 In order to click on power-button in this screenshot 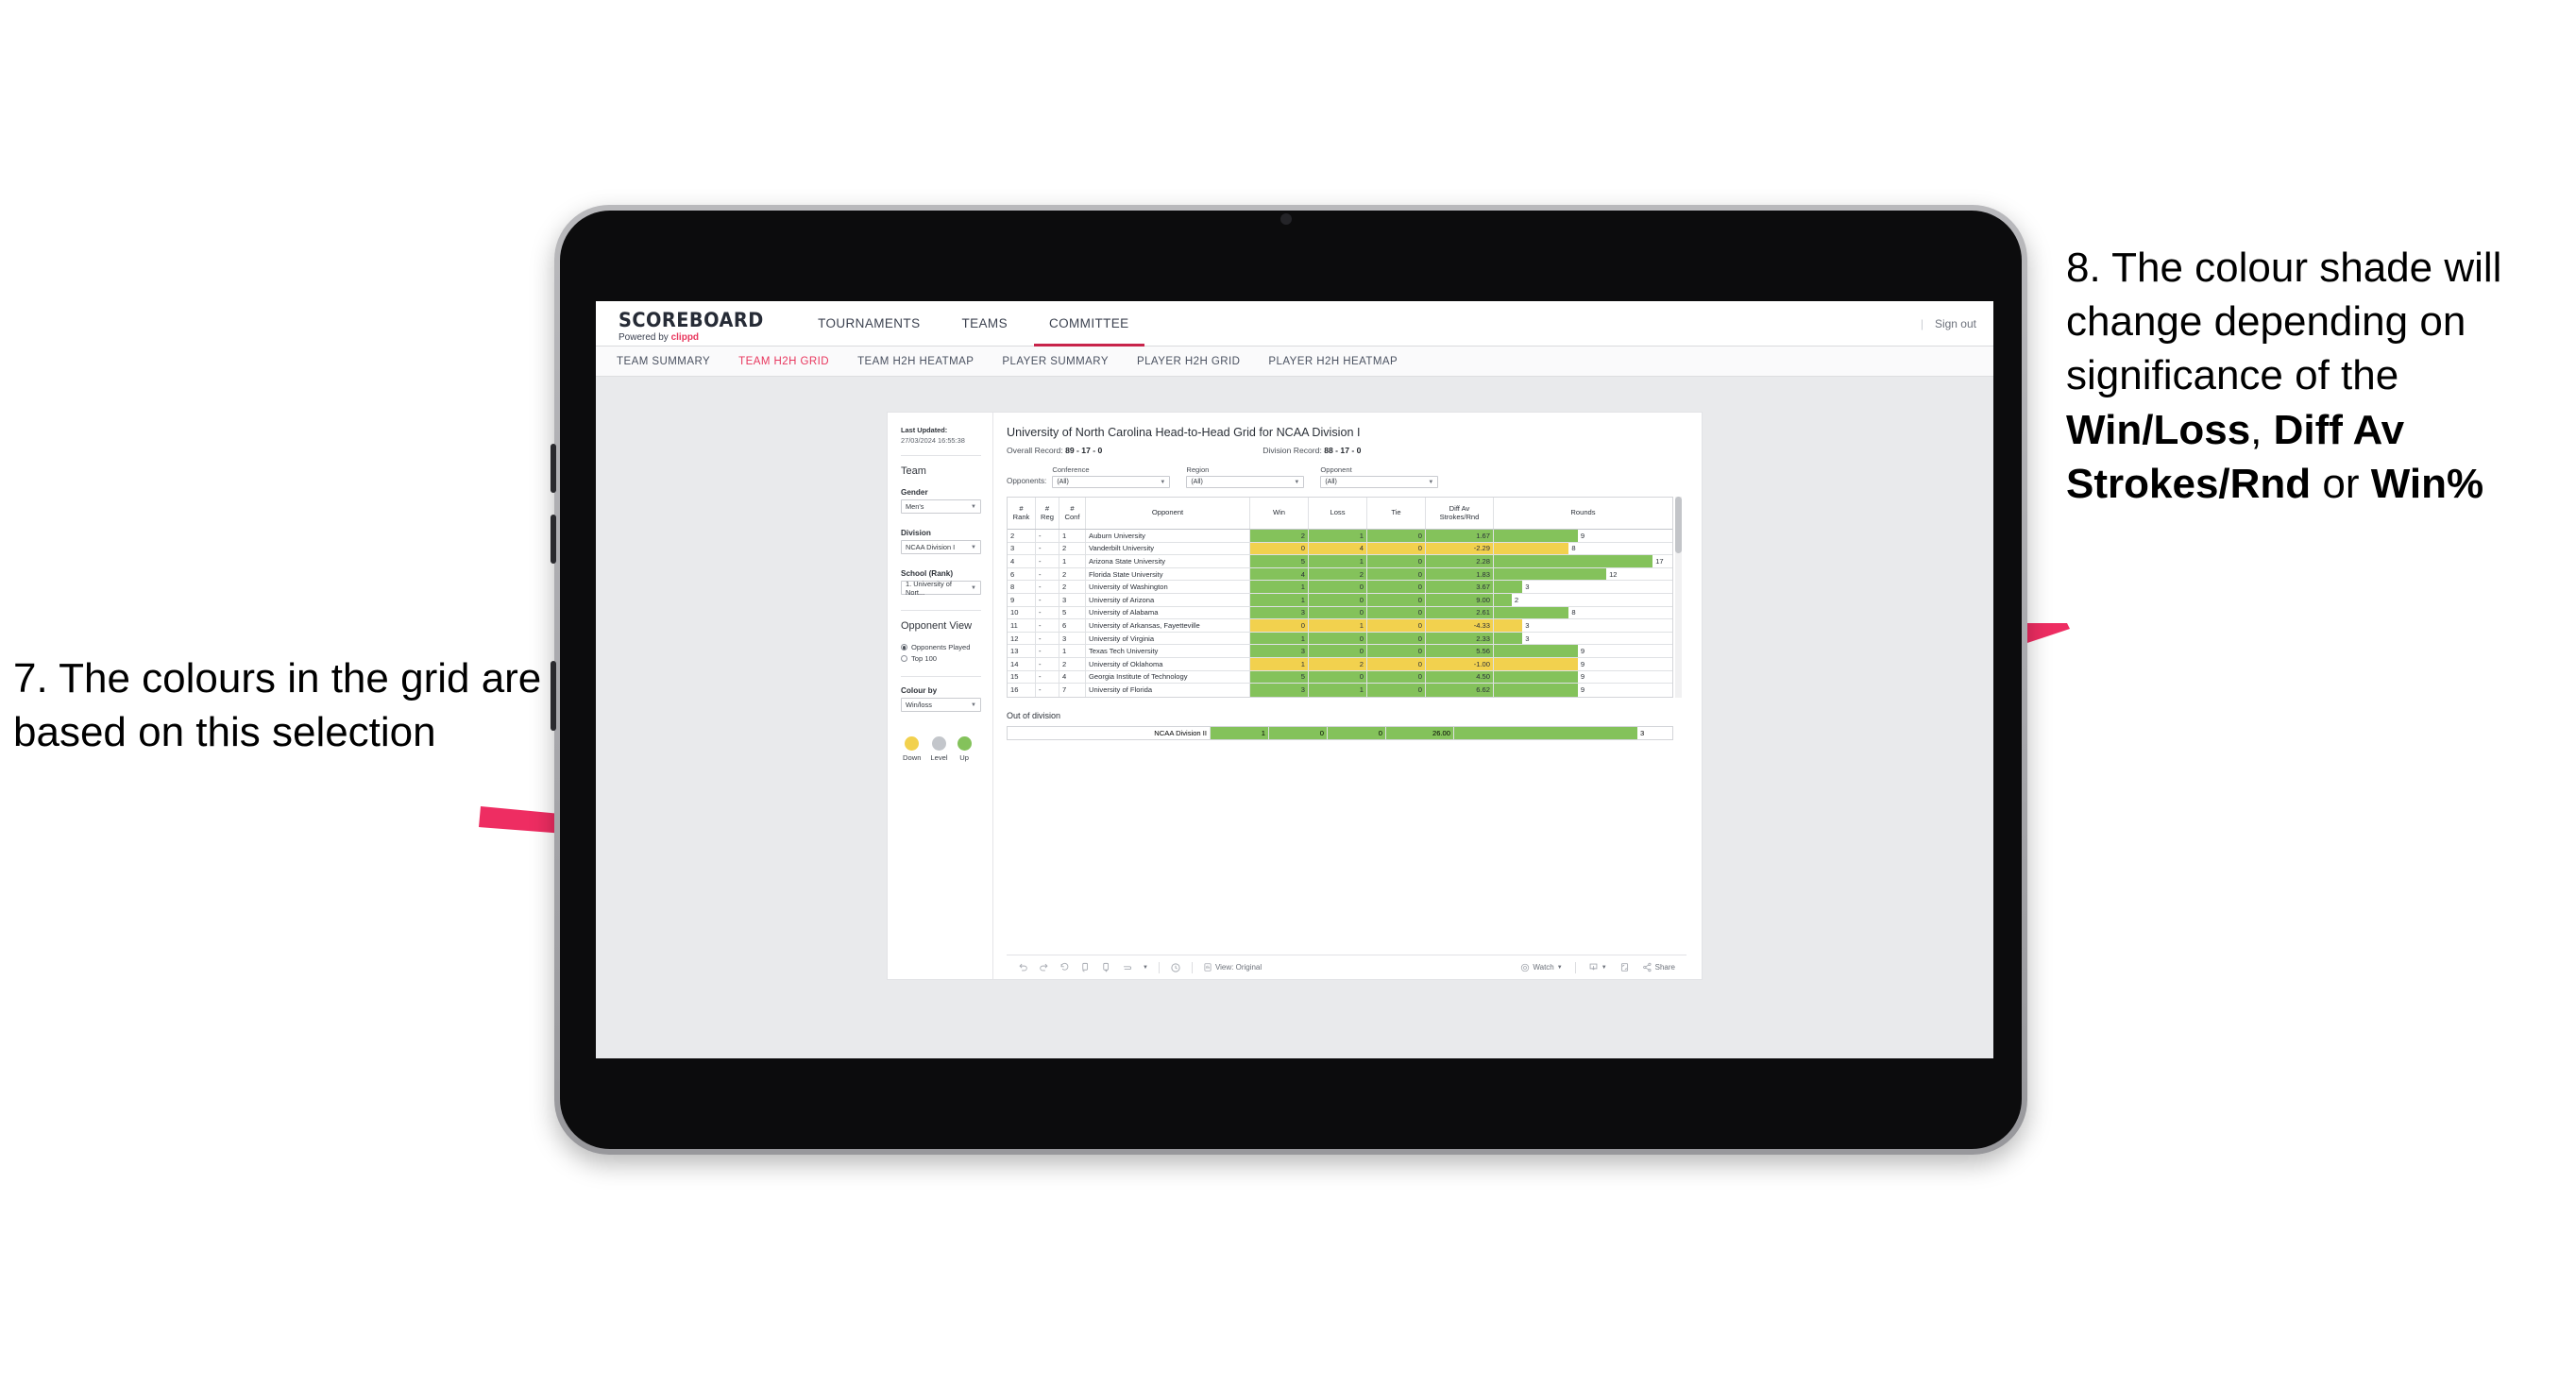, I will do `click(553, 696)`.